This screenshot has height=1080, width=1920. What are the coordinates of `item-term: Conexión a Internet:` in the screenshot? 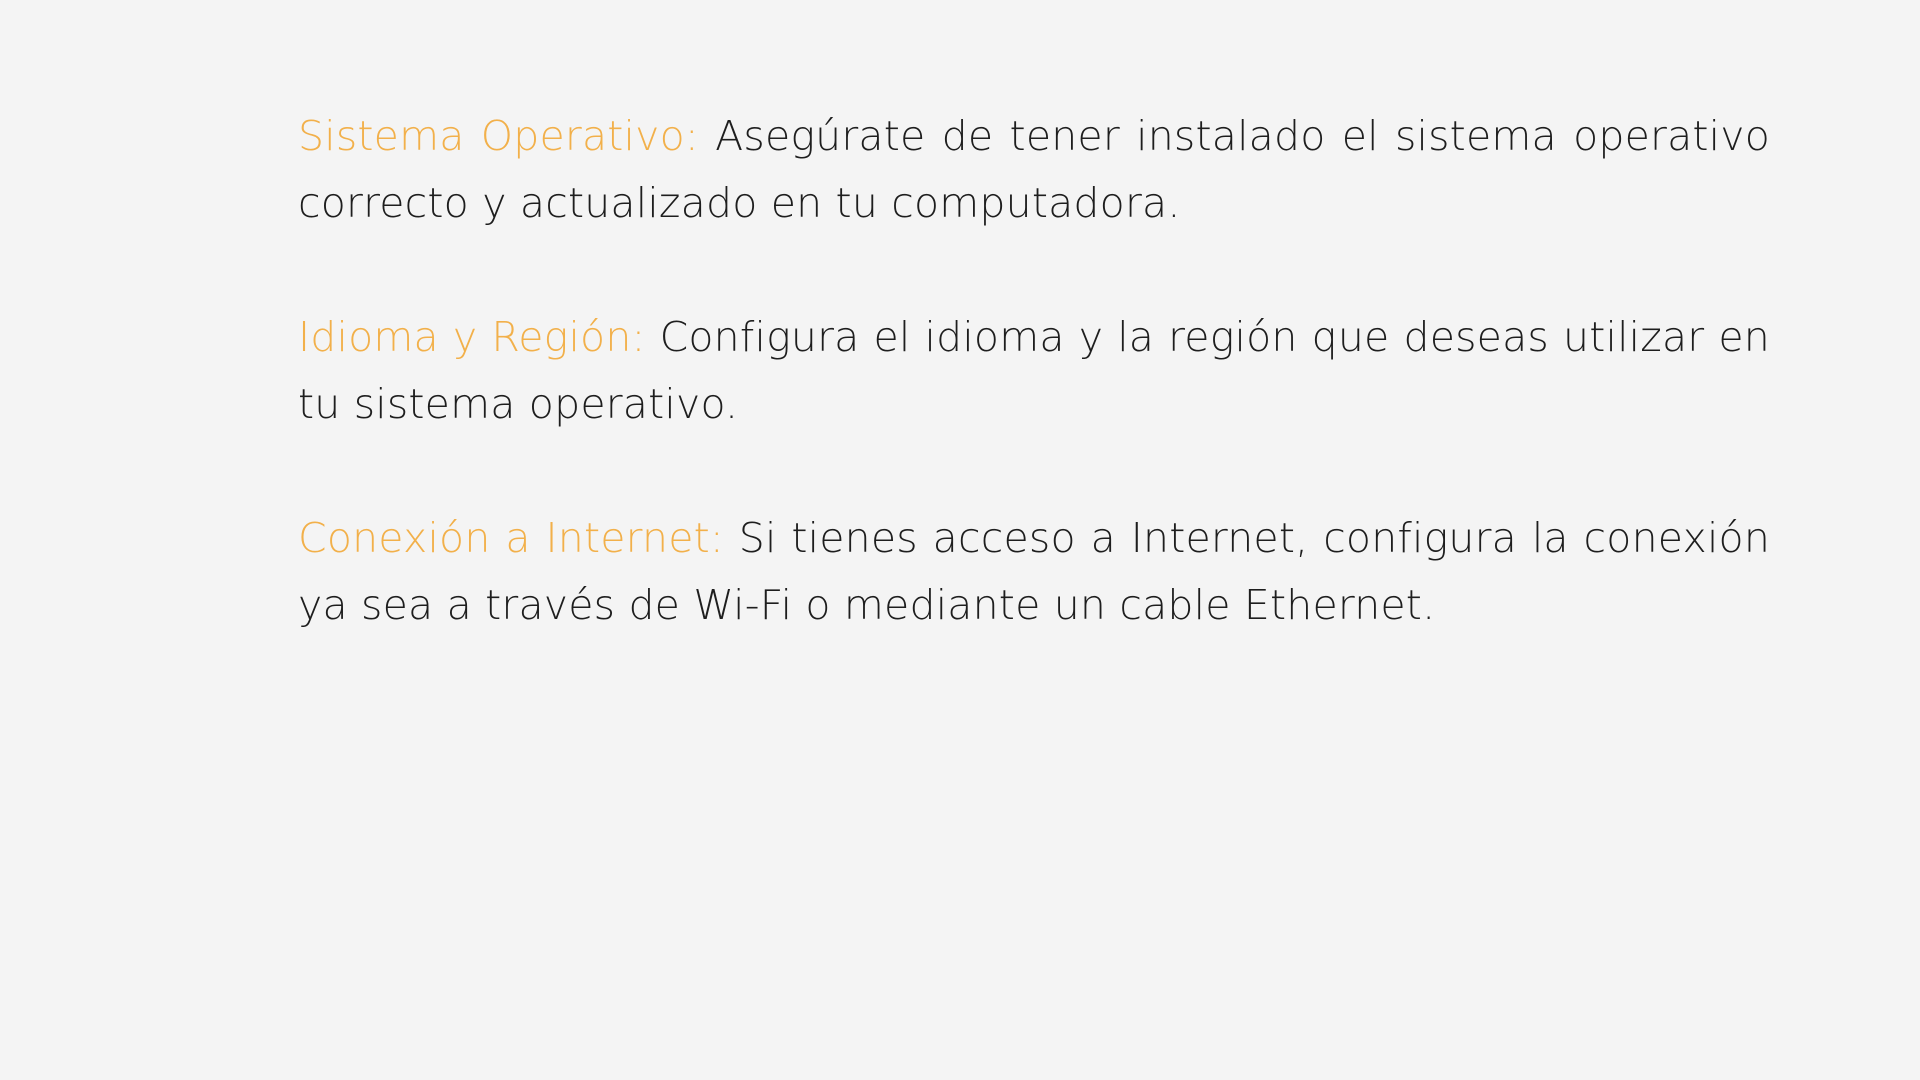 It's located at (511, 538).